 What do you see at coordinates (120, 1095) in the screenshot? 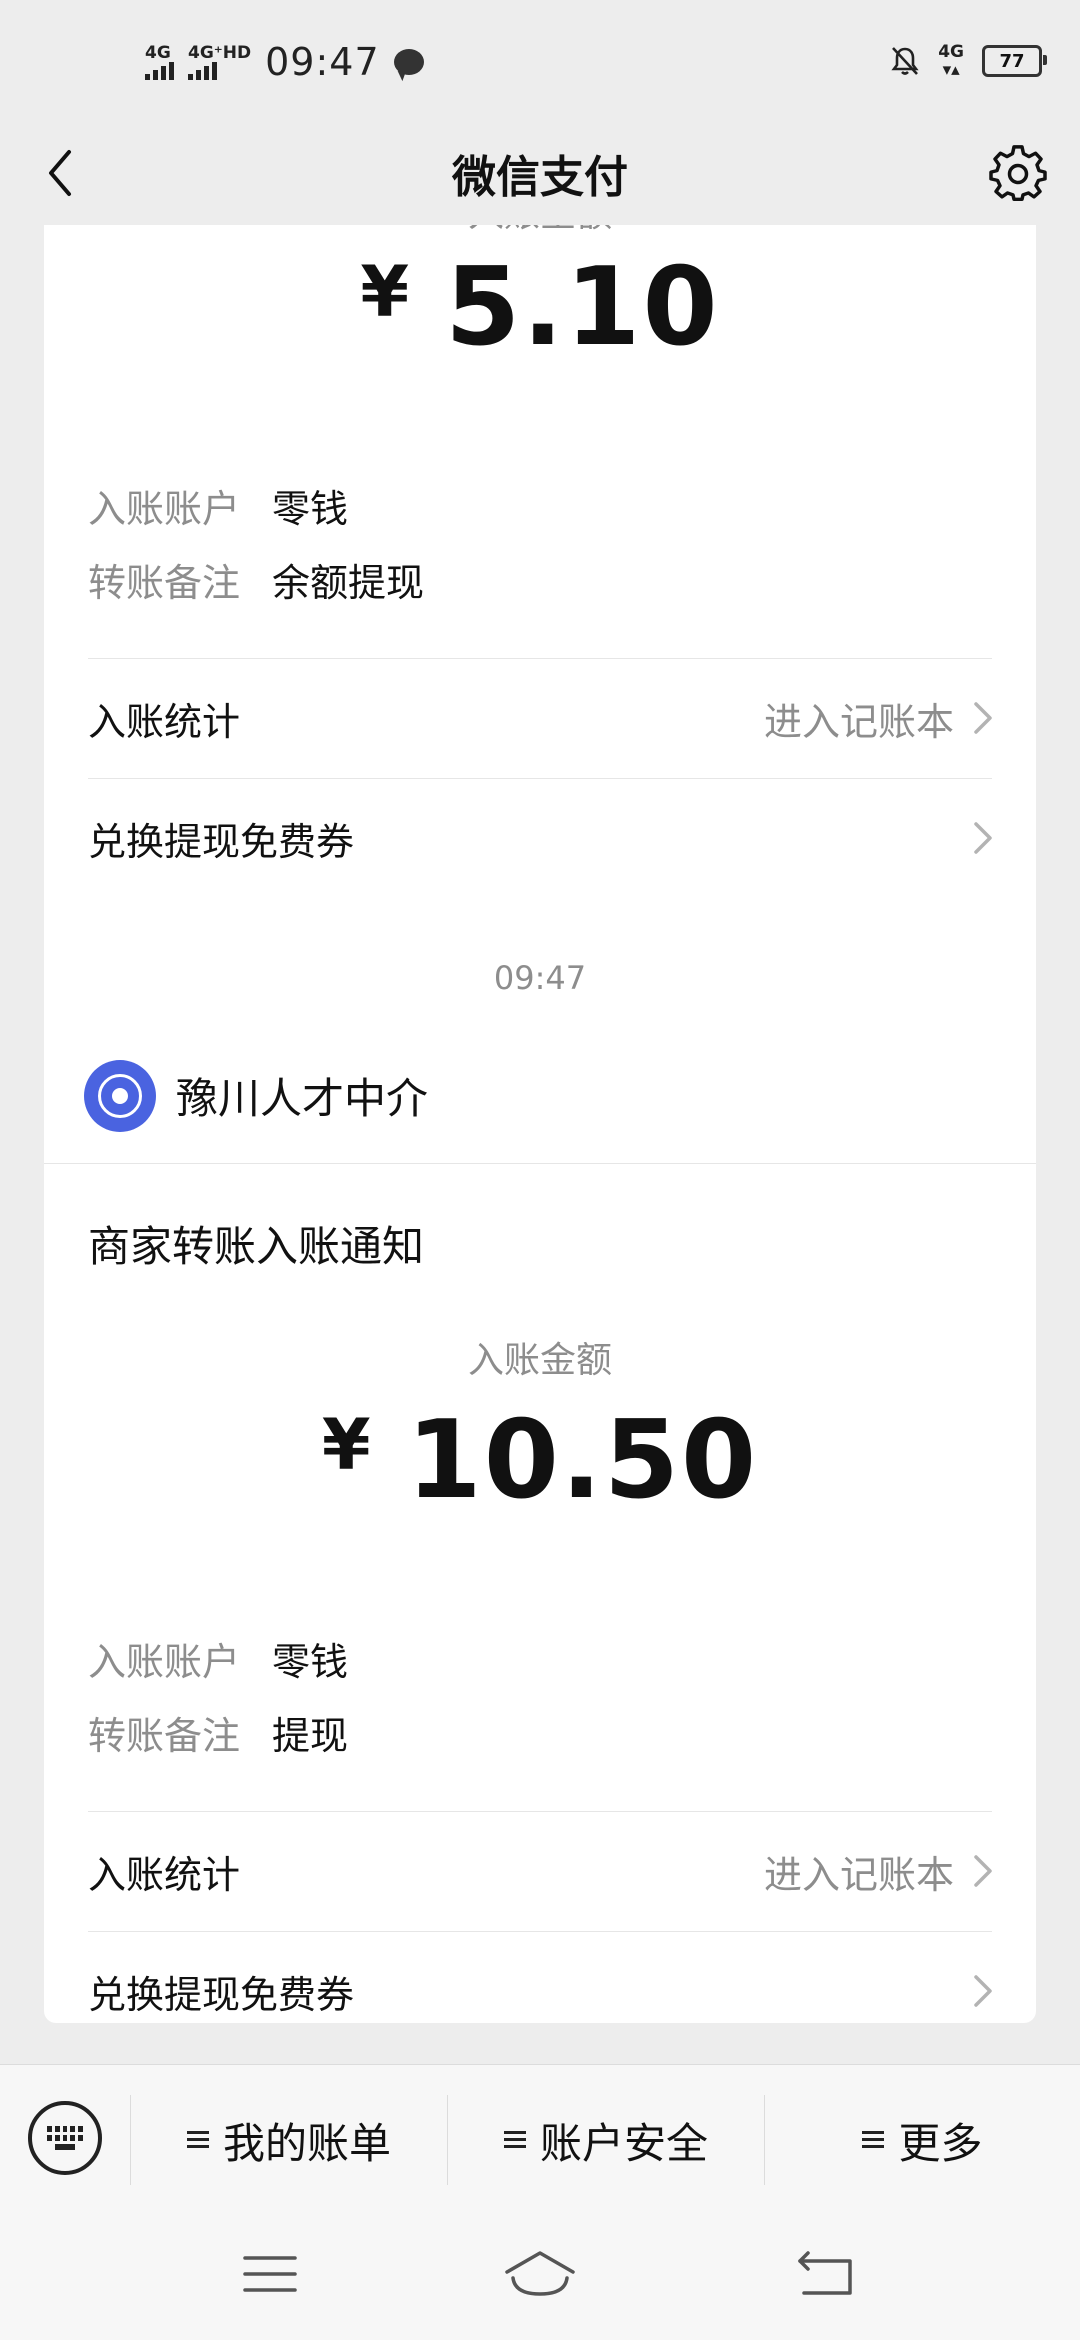
I see `merchant-avatar` at bounding box center [120, 1095].